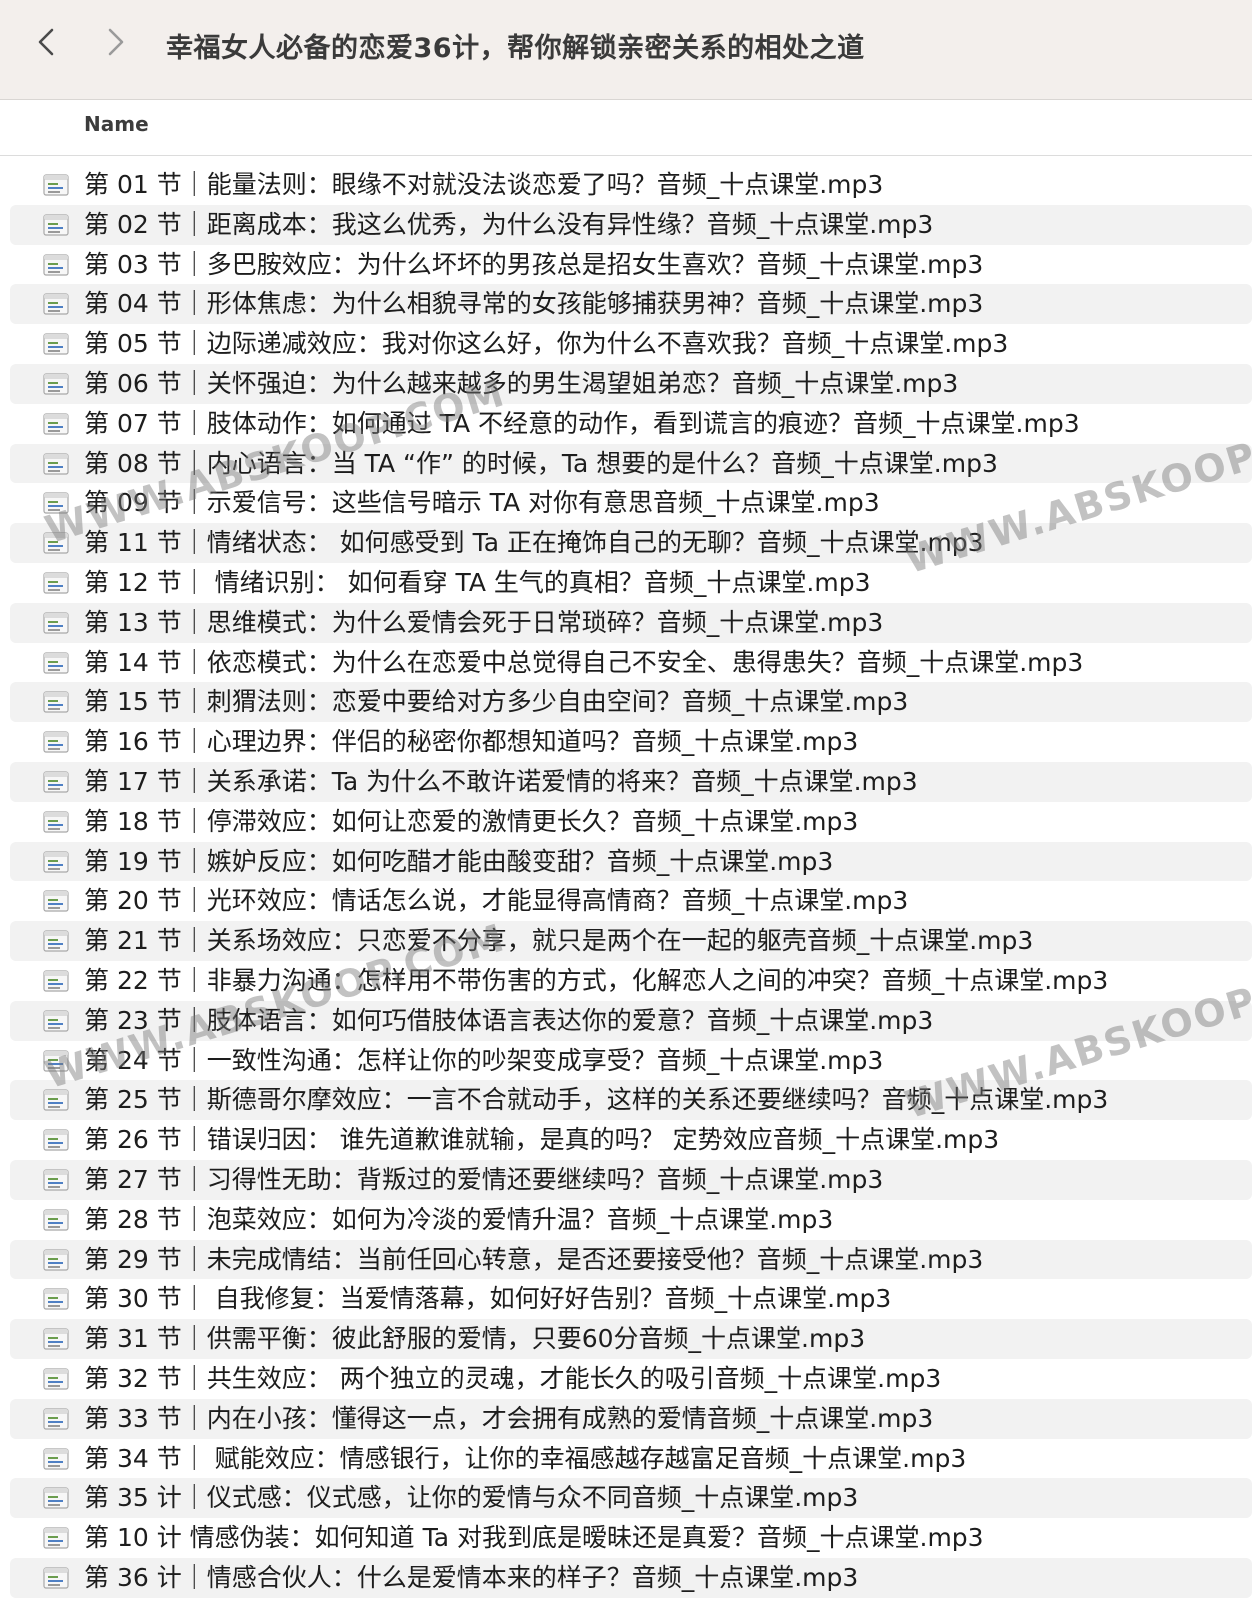 This screenshot has height=1624, width=1252. Describe the element at coordinates (631, 265) in the screenshot. I see `file-row: 第 03 节｜多巴胺效应：为什么坏坏的男孩总是招女生喜欢？音频_十点课堂.mp3` at that location.